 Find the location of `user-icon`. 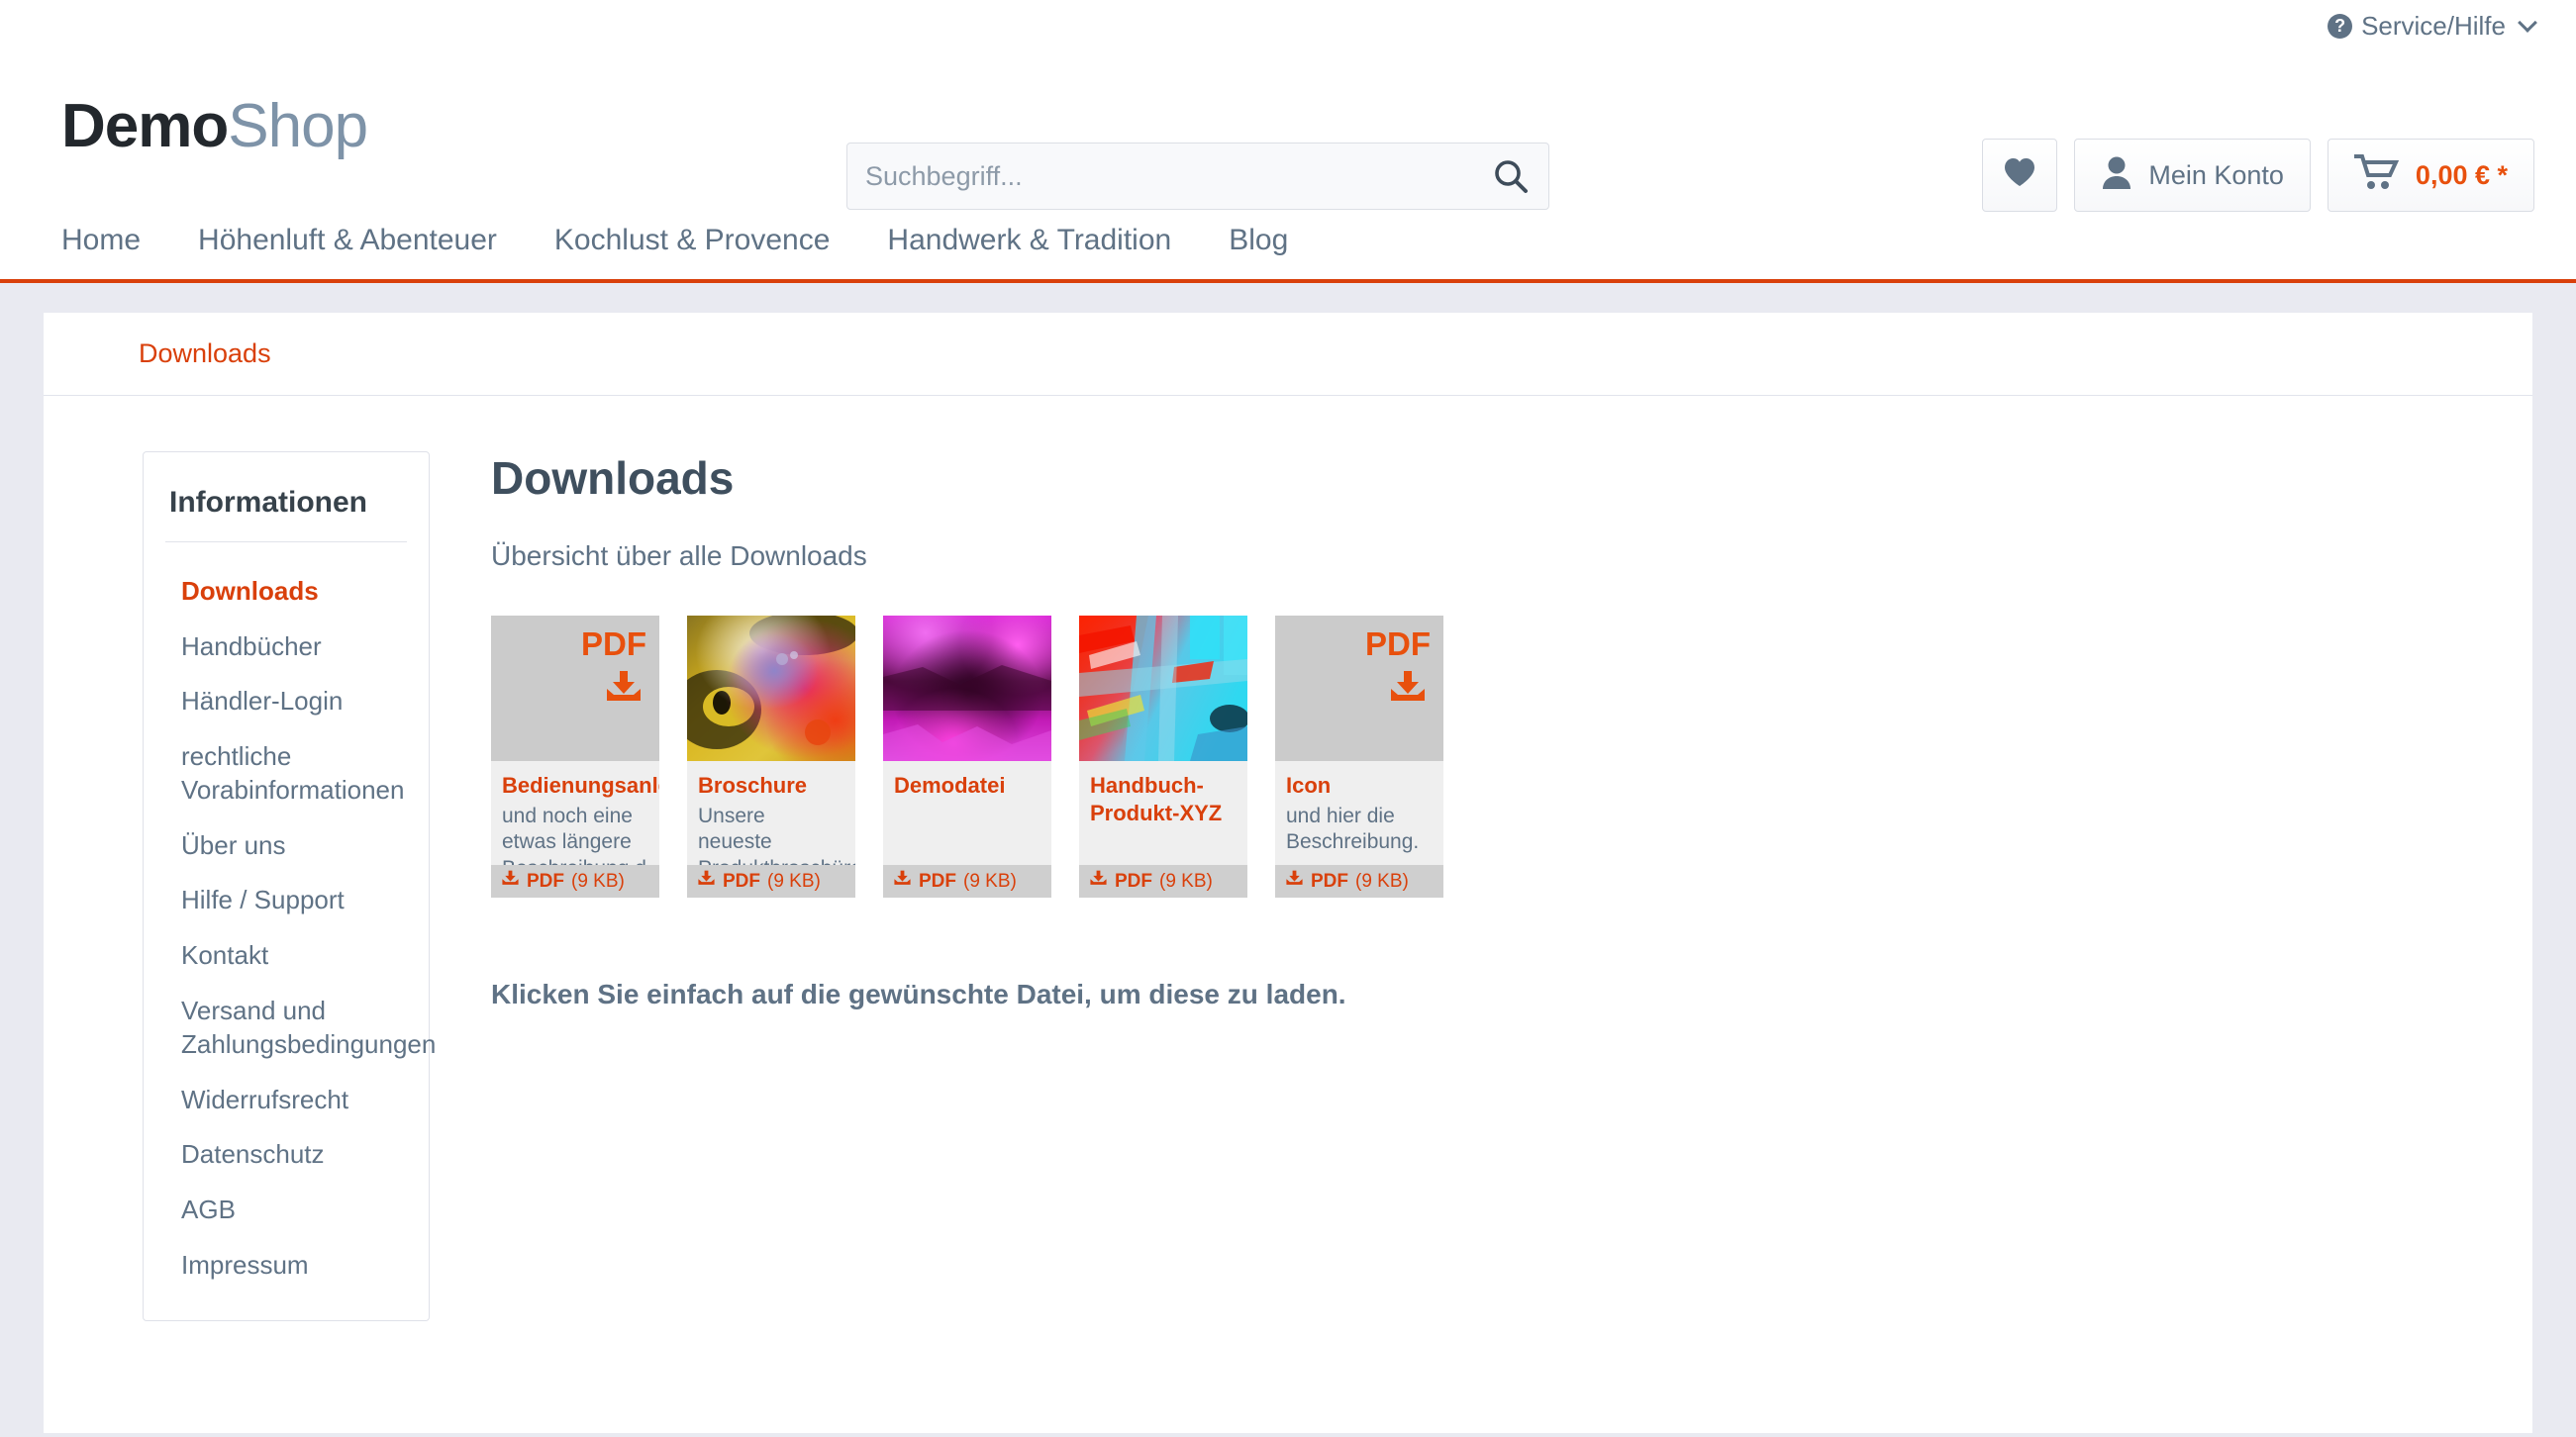

user-icon is located at coordinates (2116, 175).